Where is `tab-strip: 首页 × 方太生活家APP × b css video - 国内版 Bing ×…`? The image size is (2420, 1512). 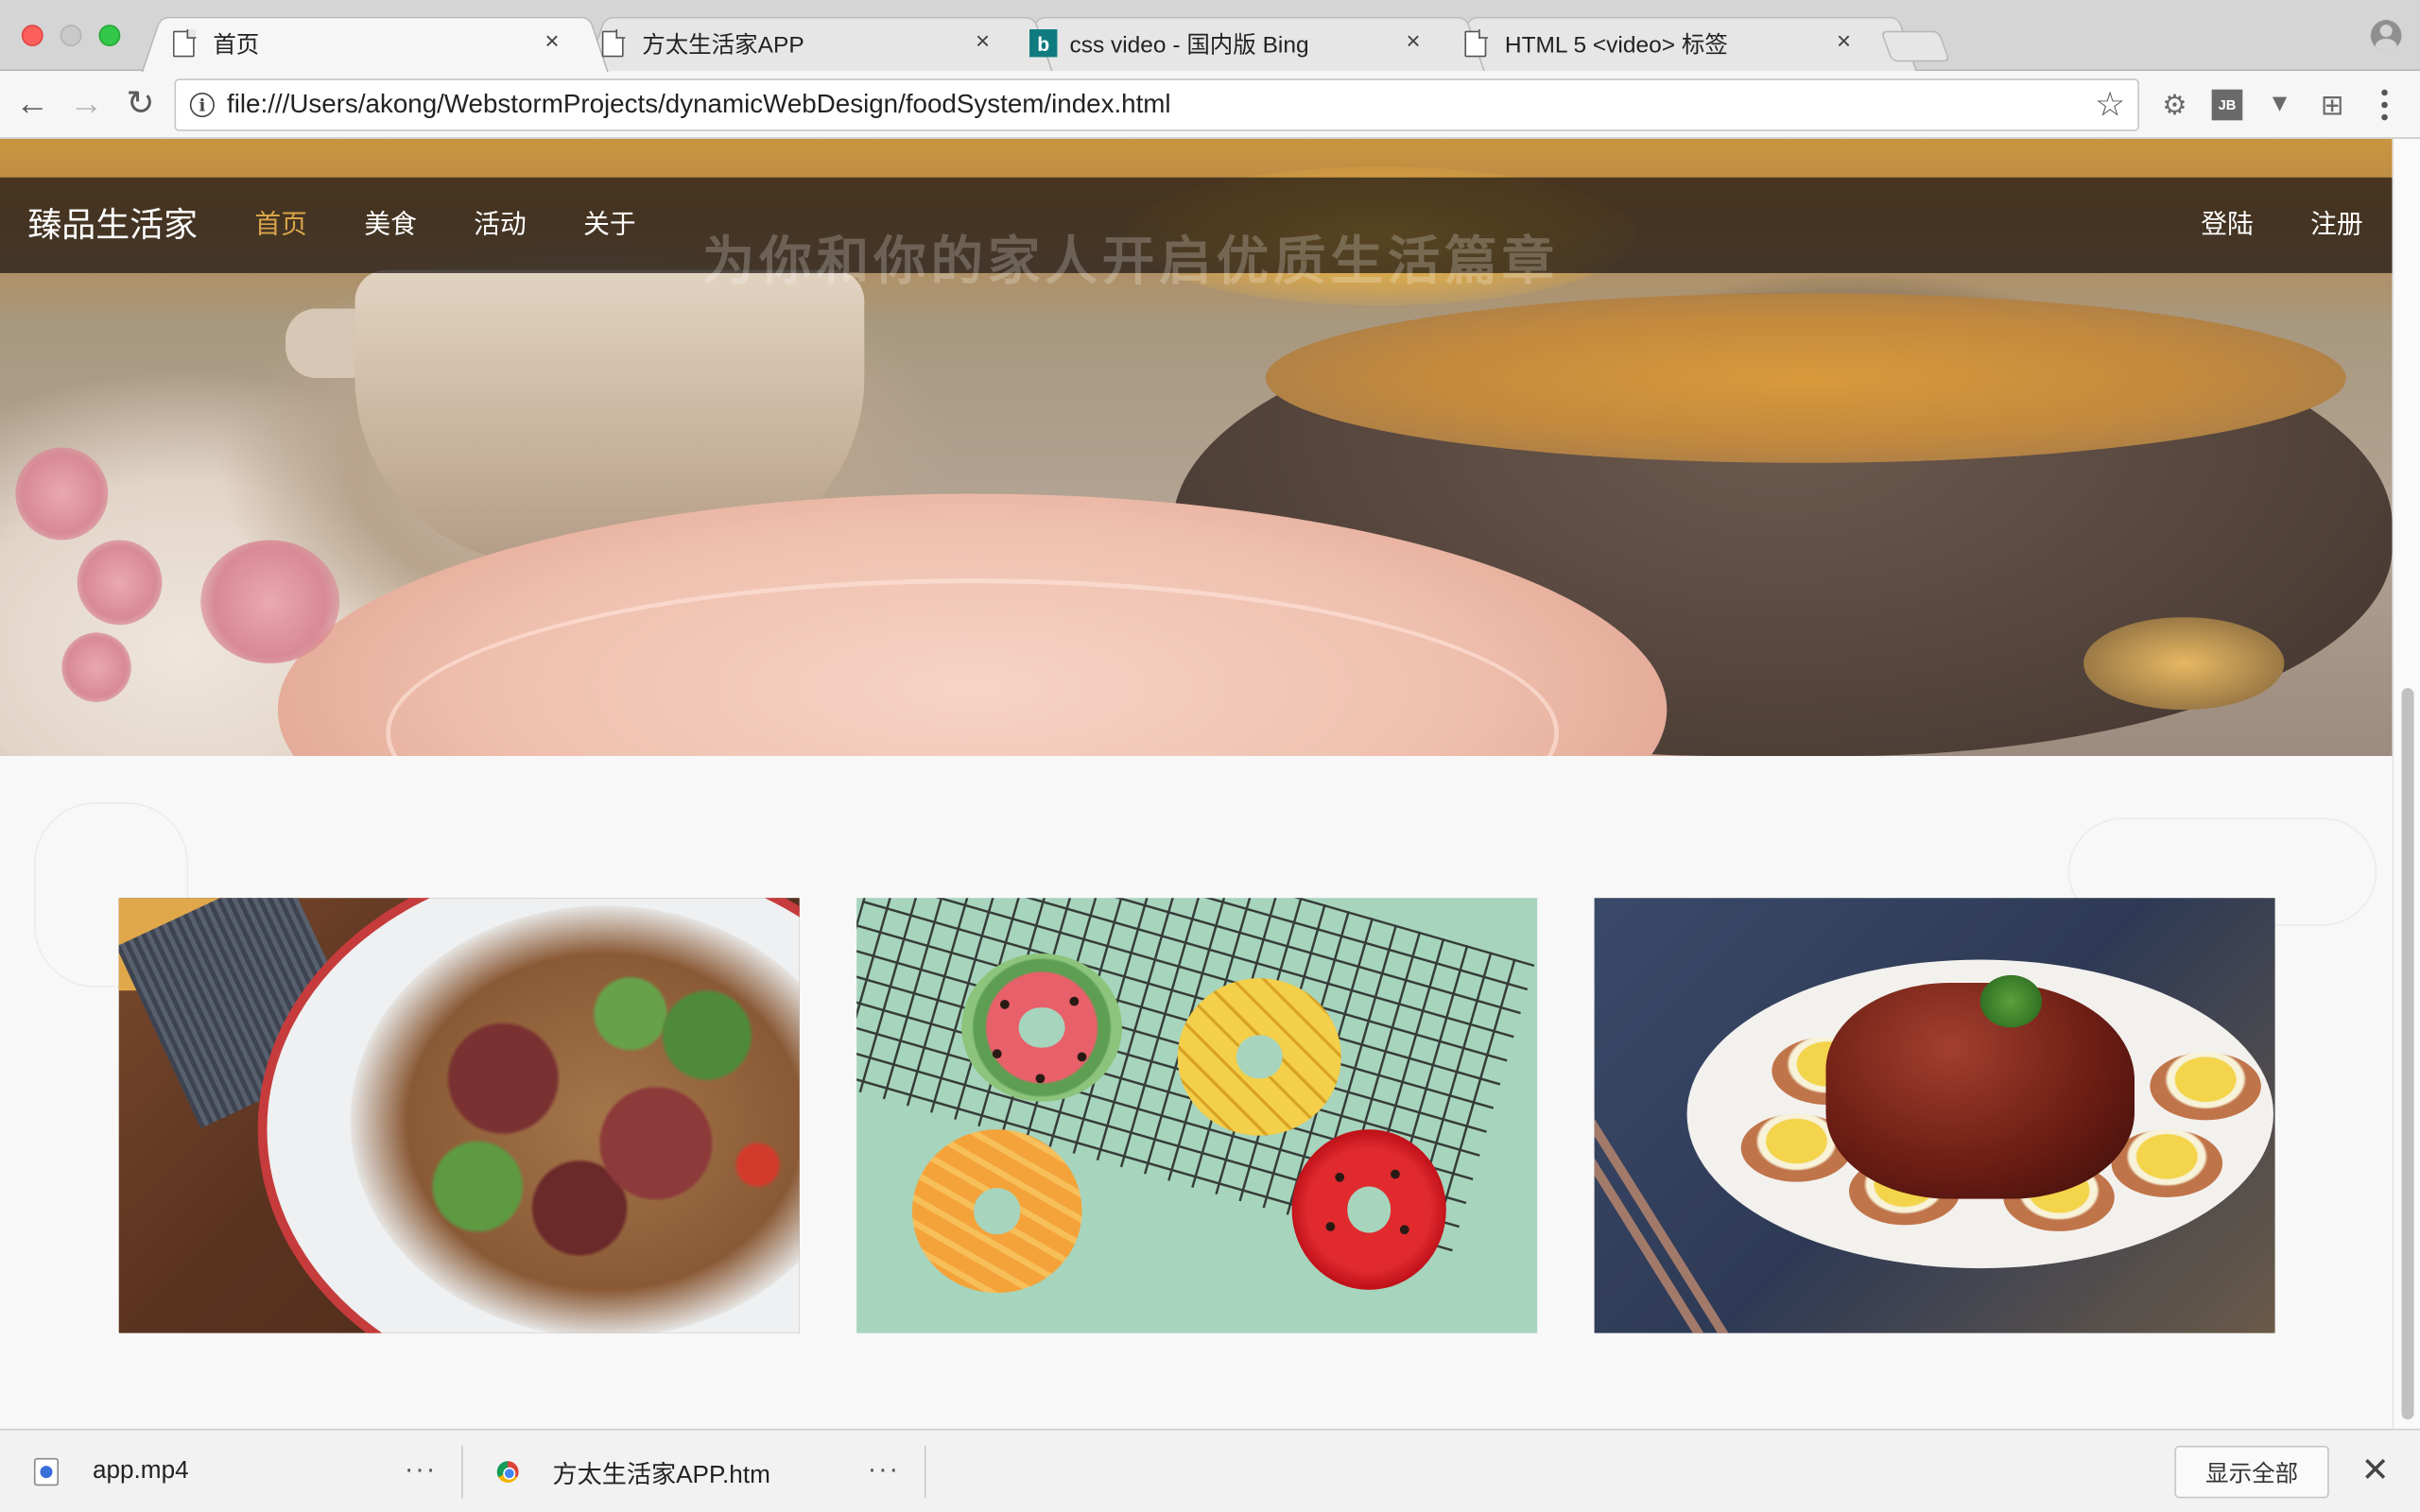 tab-strip: 首页 × 方太生活家APP × b css video - 国内版 Bing ×… is located at coordinates (1210, 36).